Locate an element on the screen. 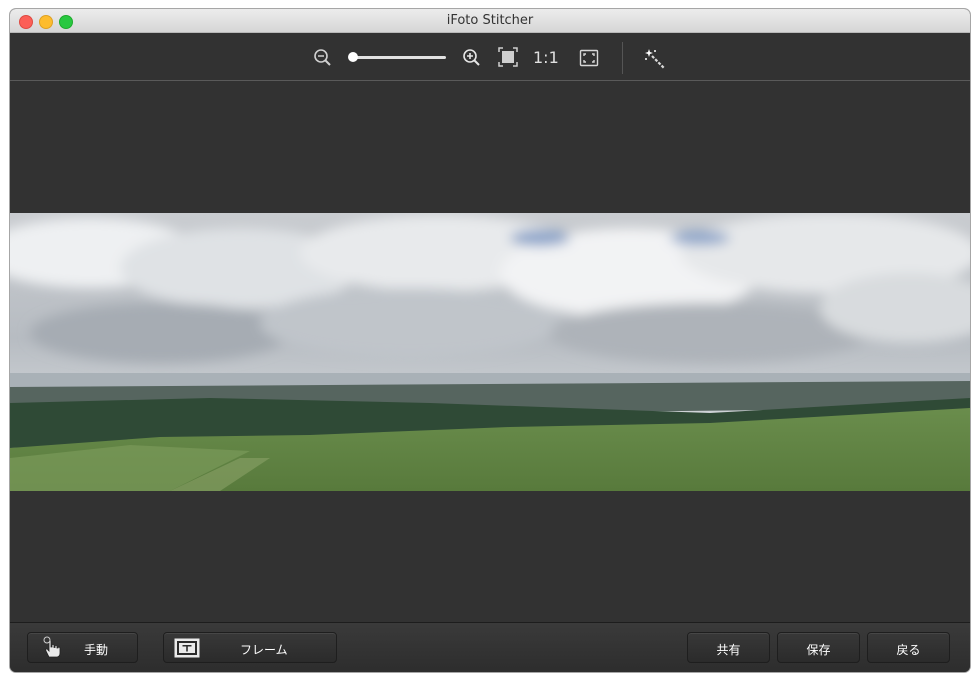  zoom-out-icon is located at coordinates (323, 58).